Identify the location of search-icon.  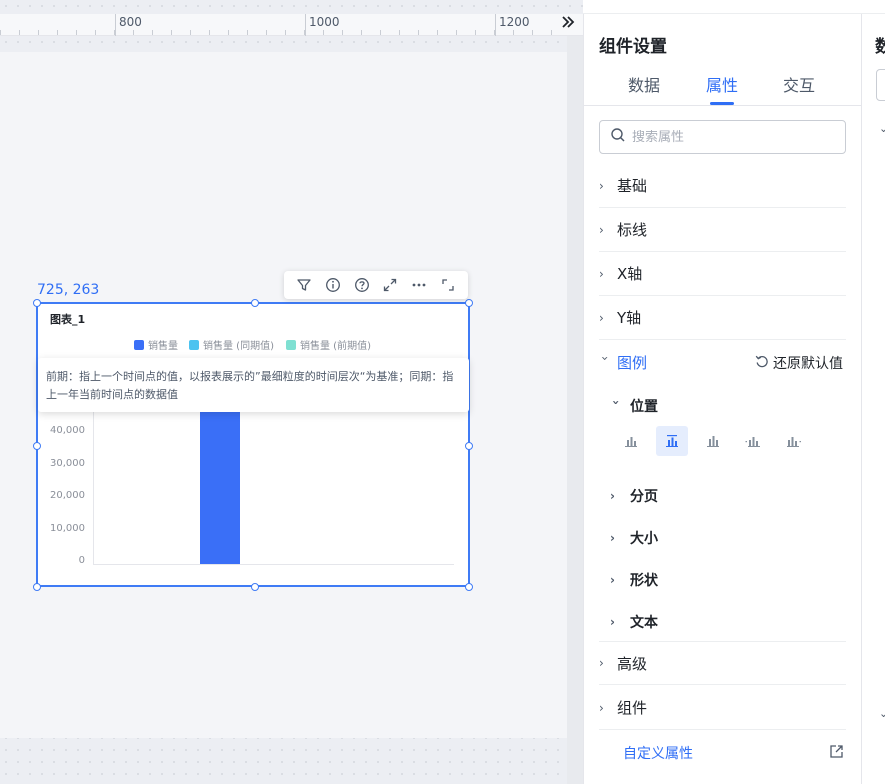
(618, 137).